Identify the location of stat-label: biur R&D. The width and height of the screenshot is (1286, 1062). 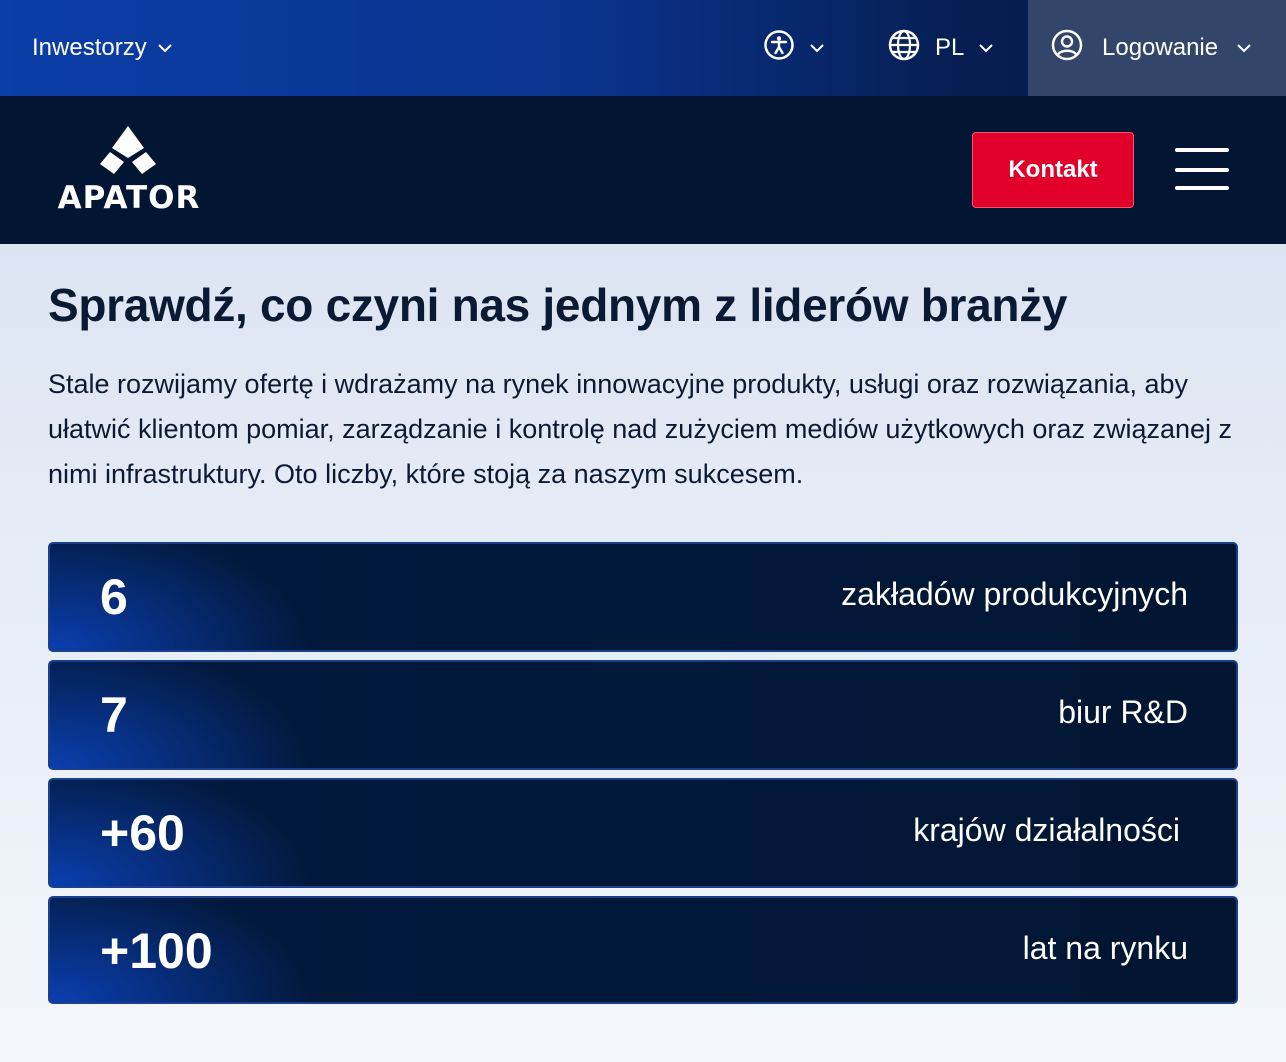
(1123, 711).